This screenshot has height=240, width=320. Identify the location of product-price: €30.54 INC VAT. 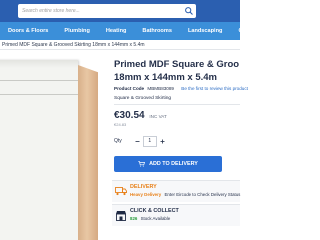
(140, 115).